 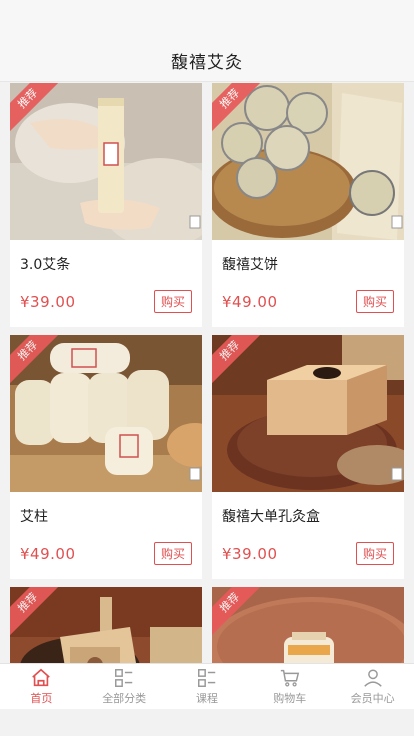 What do you see at coordinates (289, 678) in the screenshot?
I see `cart-icon` at bounding box center [289, 678].